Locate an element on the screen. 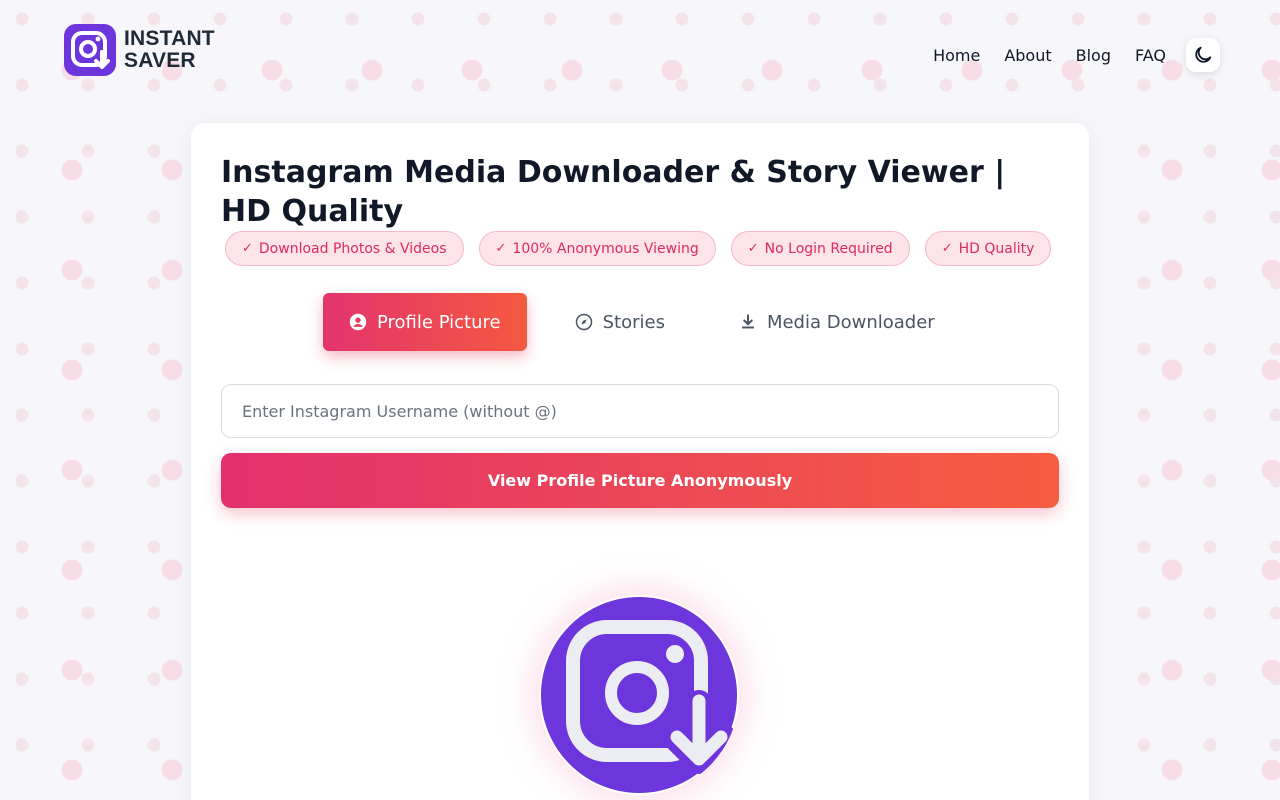  mode-tabs: Profile Picture Stories Media Downloader is located at coordinates (642, 322).